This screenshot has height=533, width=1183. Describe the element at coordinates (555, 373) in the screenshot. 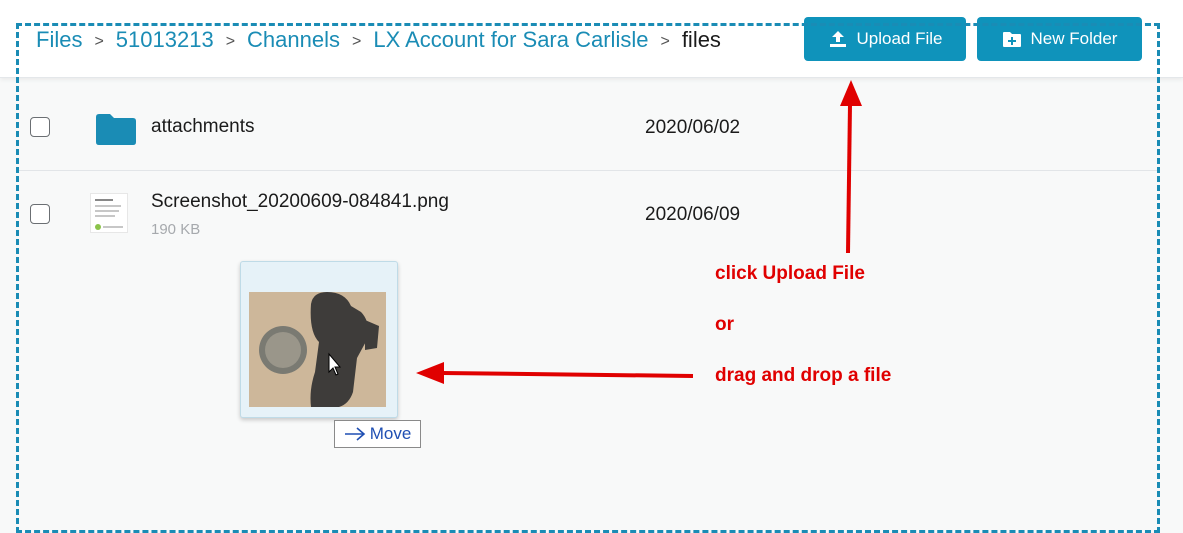

I see `annotation-arrow-left` at that location.